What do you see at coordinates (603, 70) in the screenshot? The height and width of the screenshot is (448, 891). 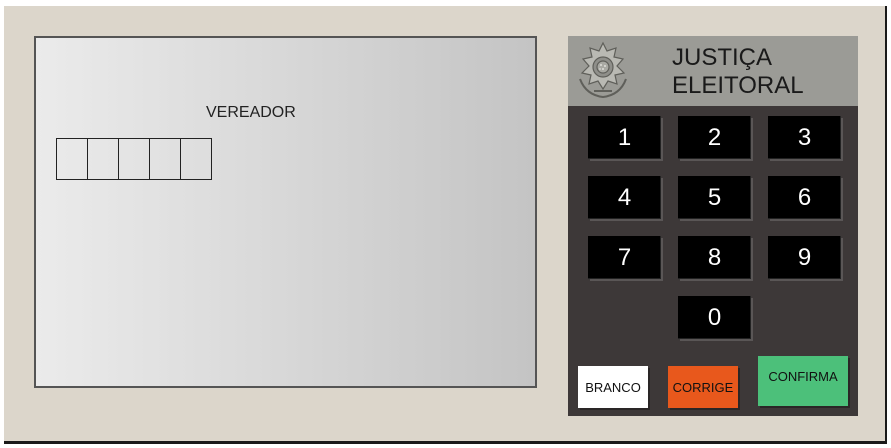 I see `coat-of-arms-icon` at bounding box center [603, 70].